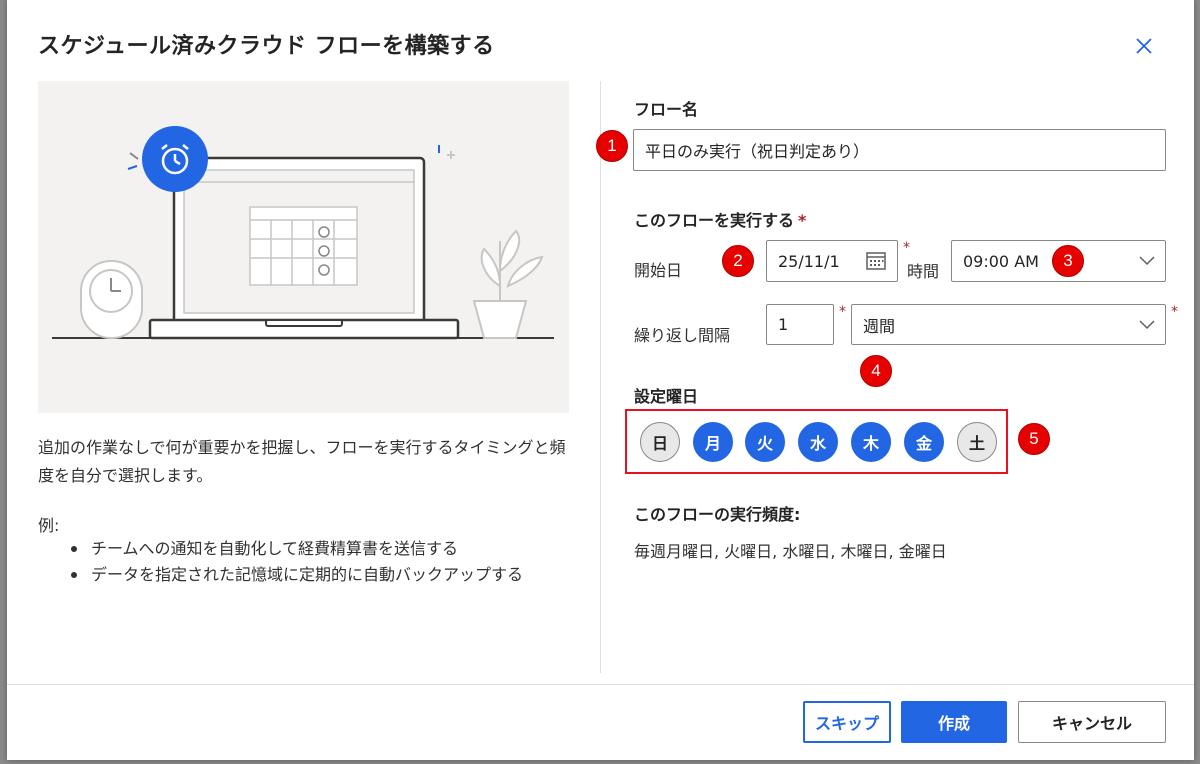 The height and width of the screenshot is (764, 1200). What do you see at coordinates (765, 442) in the screenshot?
I see `day-toggle-tue: 火` at bounding box center [765, 442].